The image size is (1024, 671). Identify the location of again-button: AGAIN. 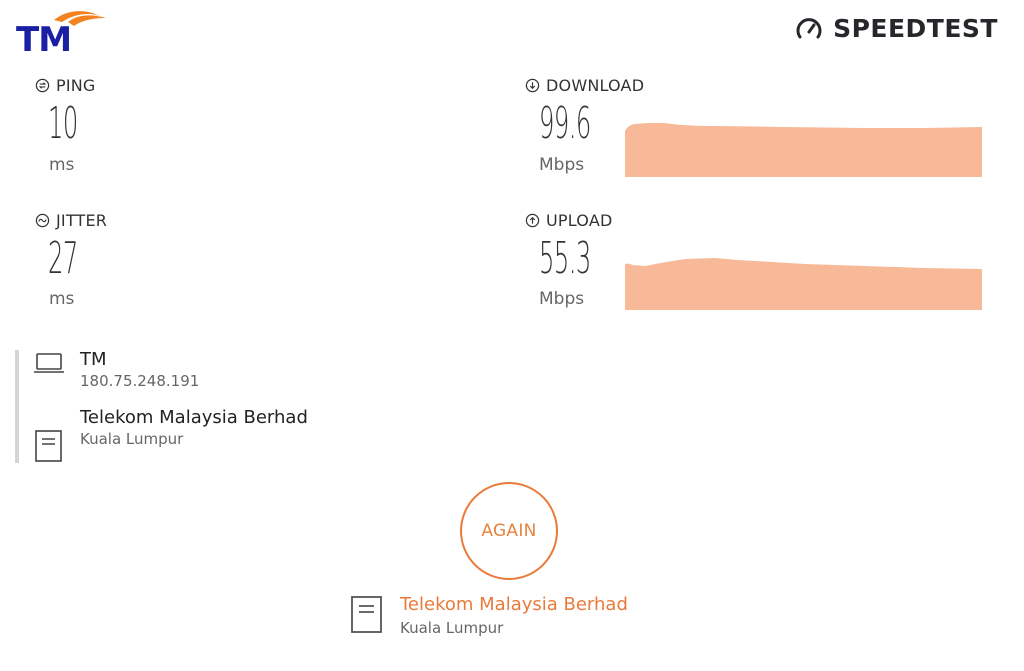
(509, 531).